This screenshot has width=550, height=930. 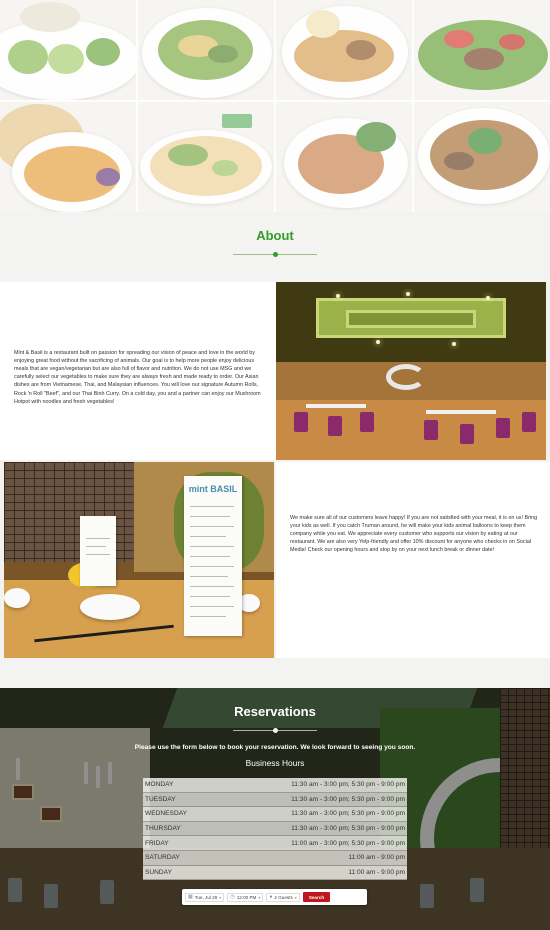 I want to click on person-icon: ●, so click(x=271, y=897).